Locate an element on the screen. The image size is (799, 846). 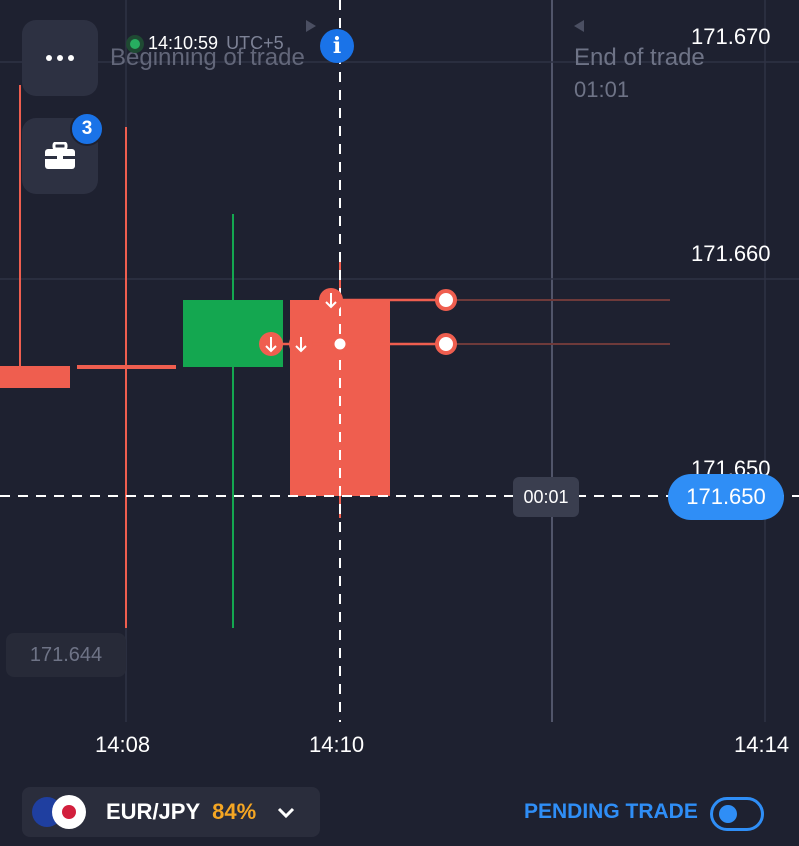
payout-percent: 84% is located at coordinates (234, 811).